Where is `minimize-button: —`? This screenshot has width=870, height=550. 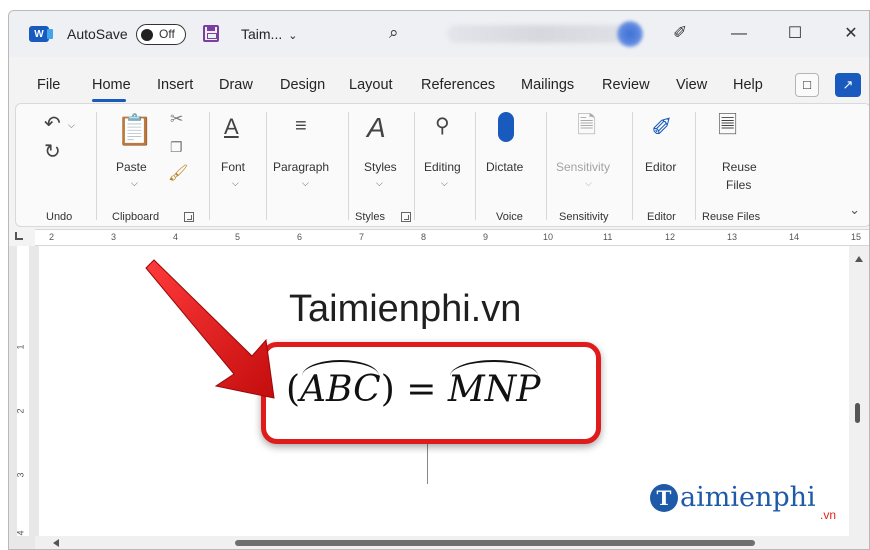 minimize-button: — is located at coordinates (739, 34).